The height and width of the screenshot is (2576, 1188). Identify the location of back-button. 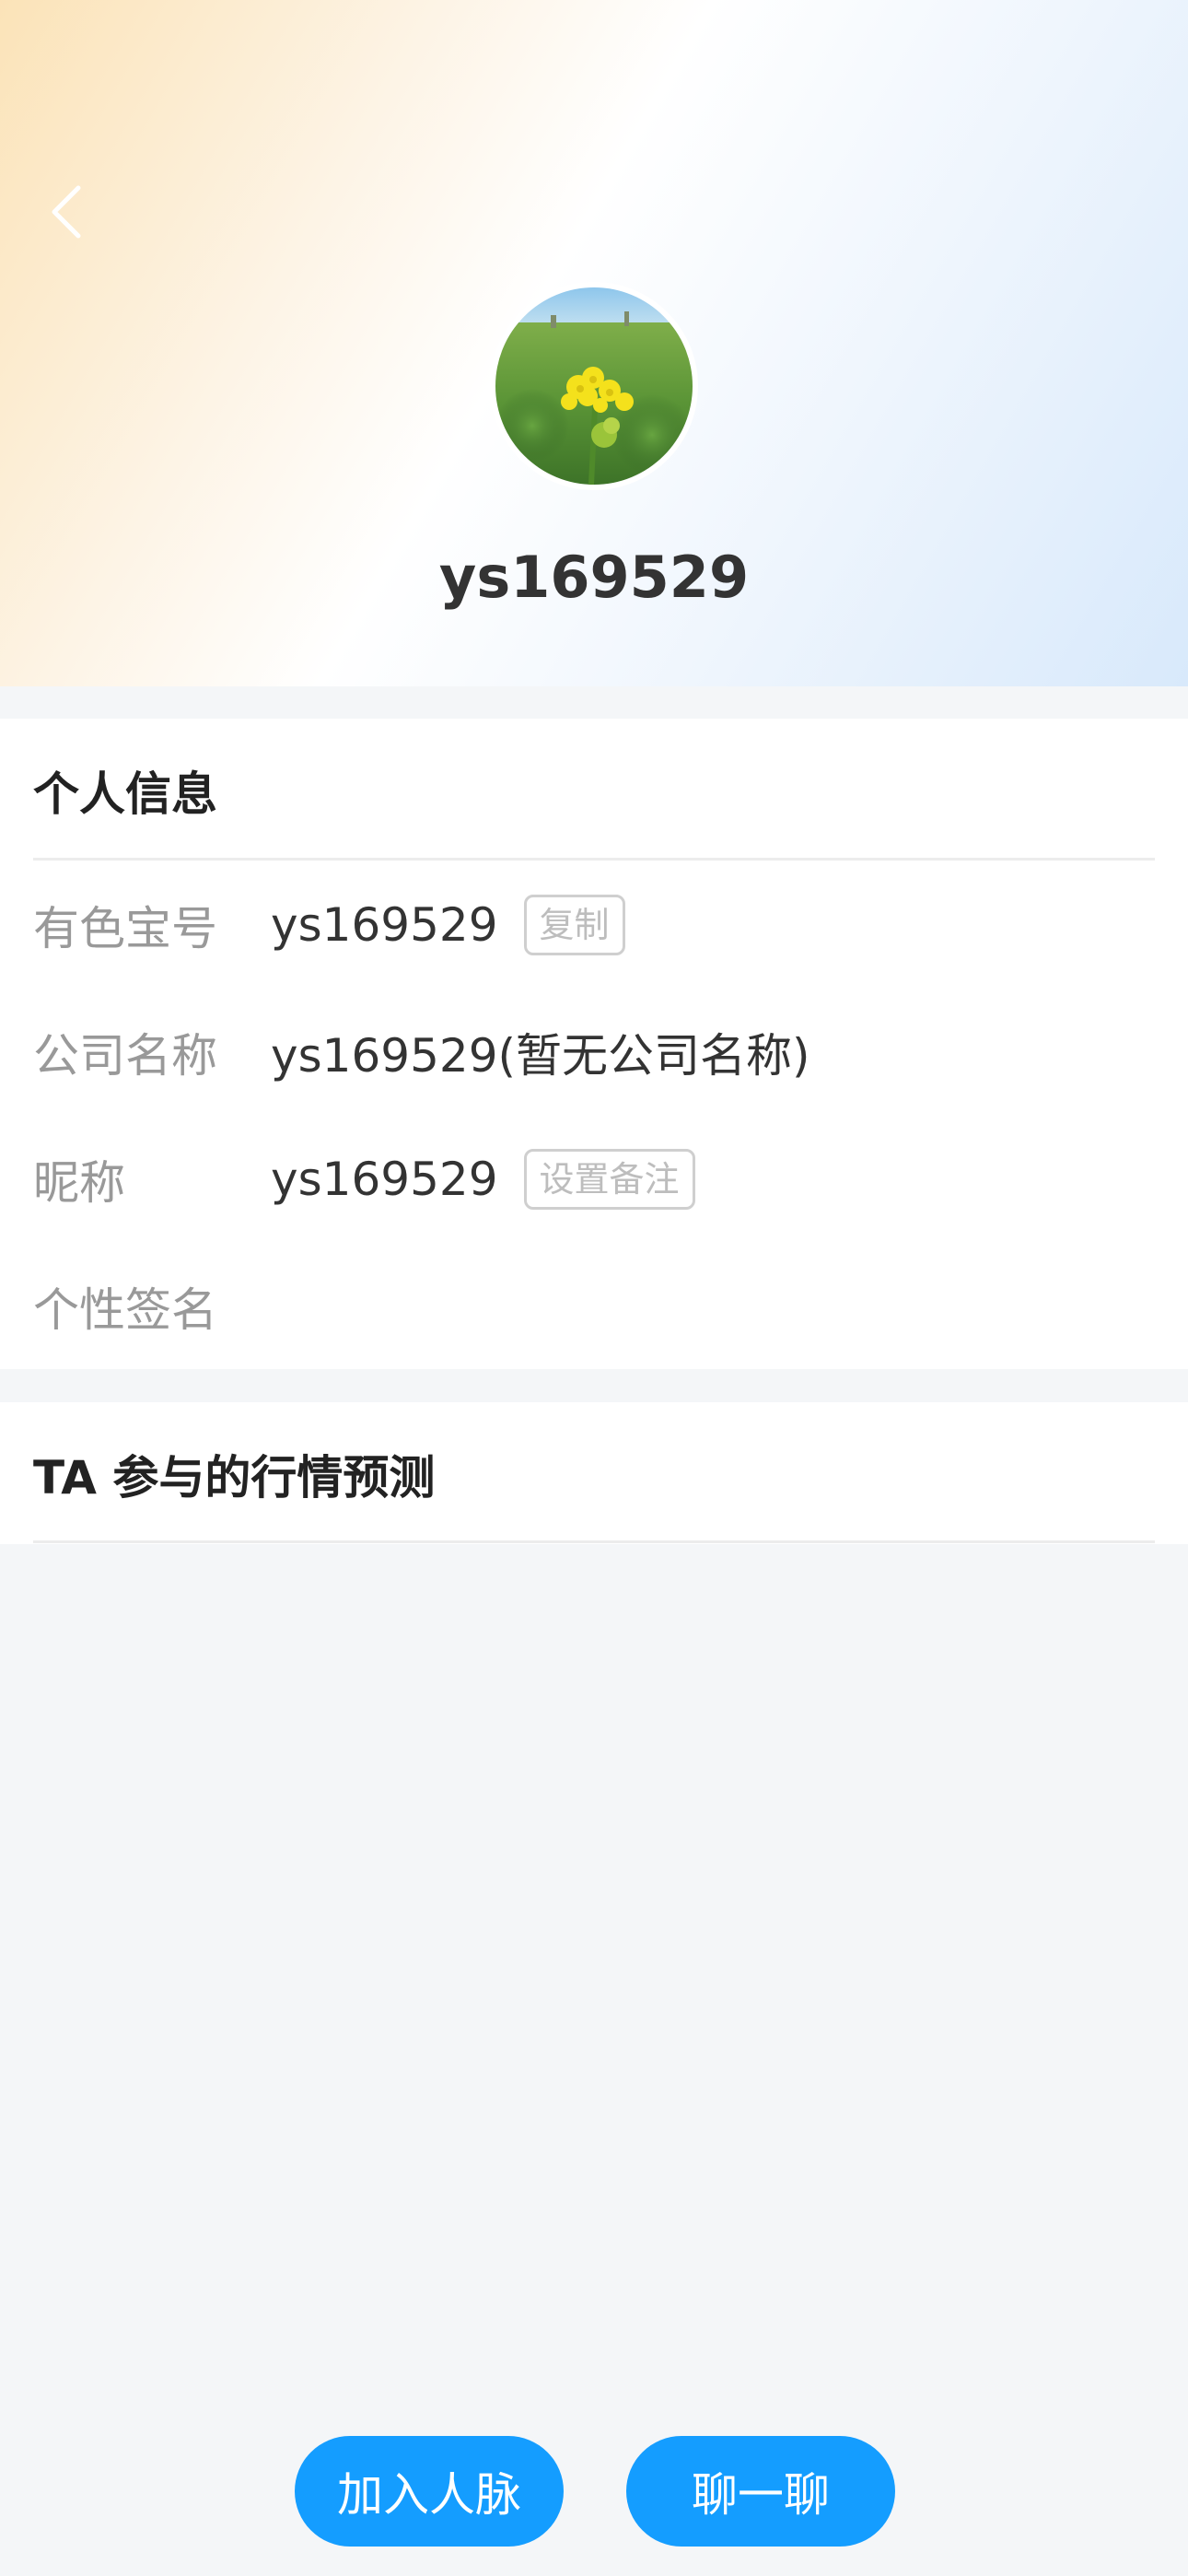
(67, 212).